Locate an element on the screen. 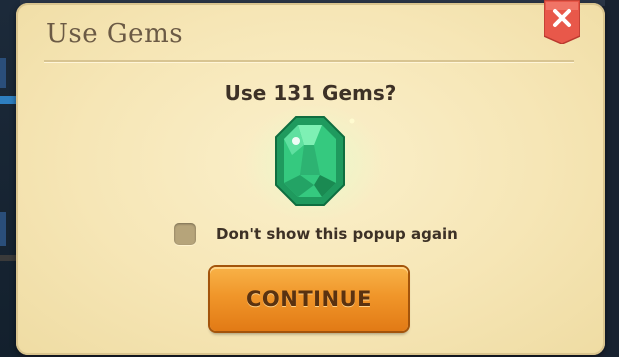 The height and width of the screenshot is (357, 619). title-divider is located at coordinates (309, 61).